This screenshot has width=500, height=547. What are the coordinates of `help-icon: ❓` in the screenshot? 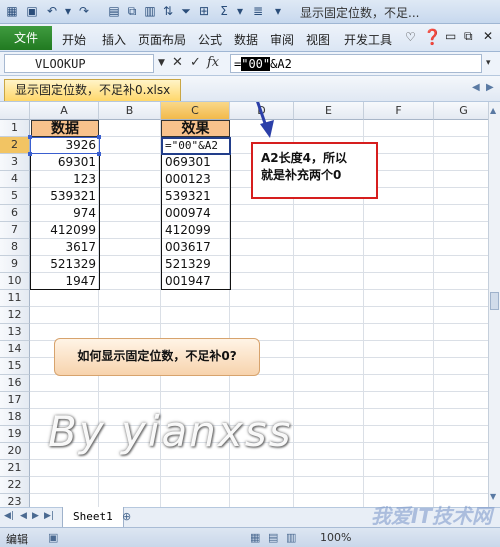 It's located at (432, 37).